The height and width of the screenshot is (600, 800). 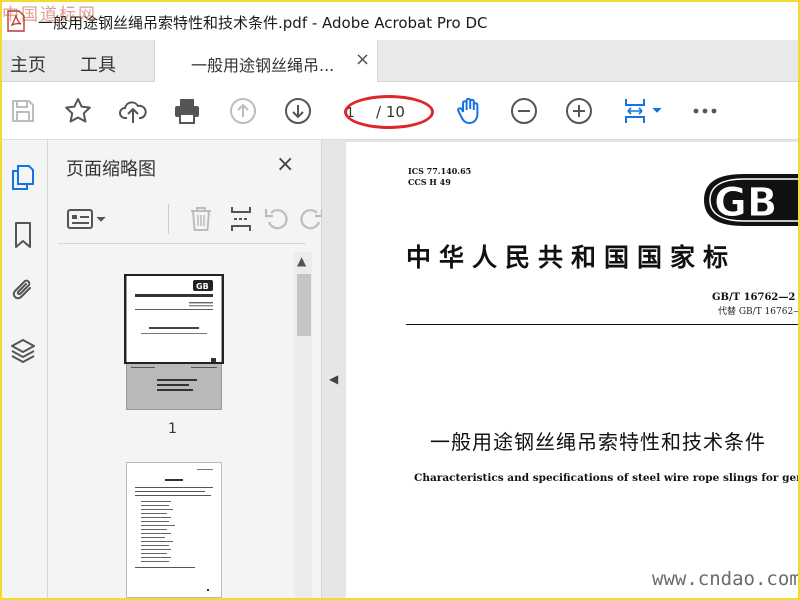 What do you see at coordinates (88, 219) in the screenshot?
I see `thumbnail-options-icon` at bounding box center [88, 219].